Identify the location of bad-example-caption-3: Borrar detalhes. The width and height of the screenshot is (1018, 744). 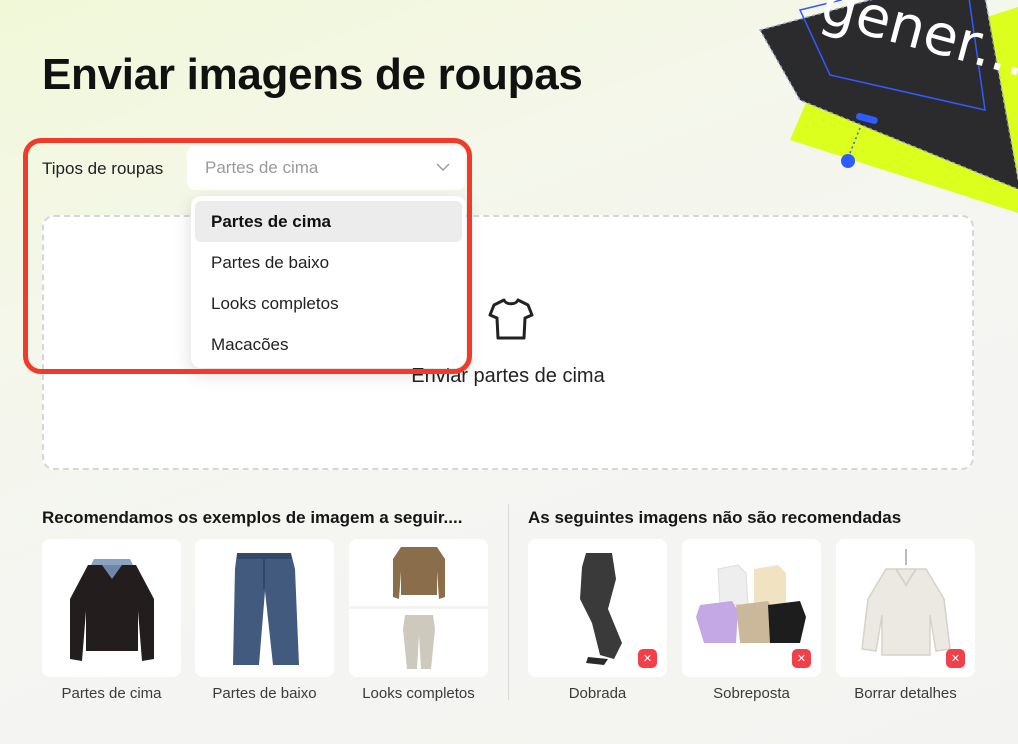
(905, 693).